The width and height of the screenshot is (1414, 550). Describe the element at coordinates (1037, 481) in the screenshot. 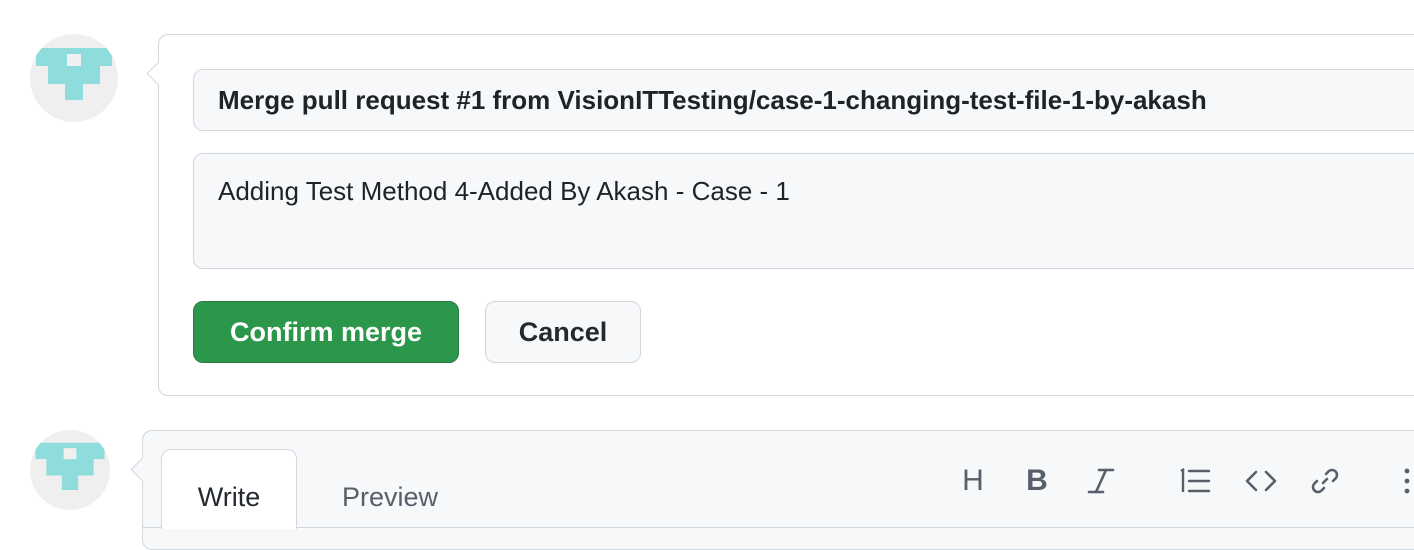

I see `bold-icon: B` at that location.